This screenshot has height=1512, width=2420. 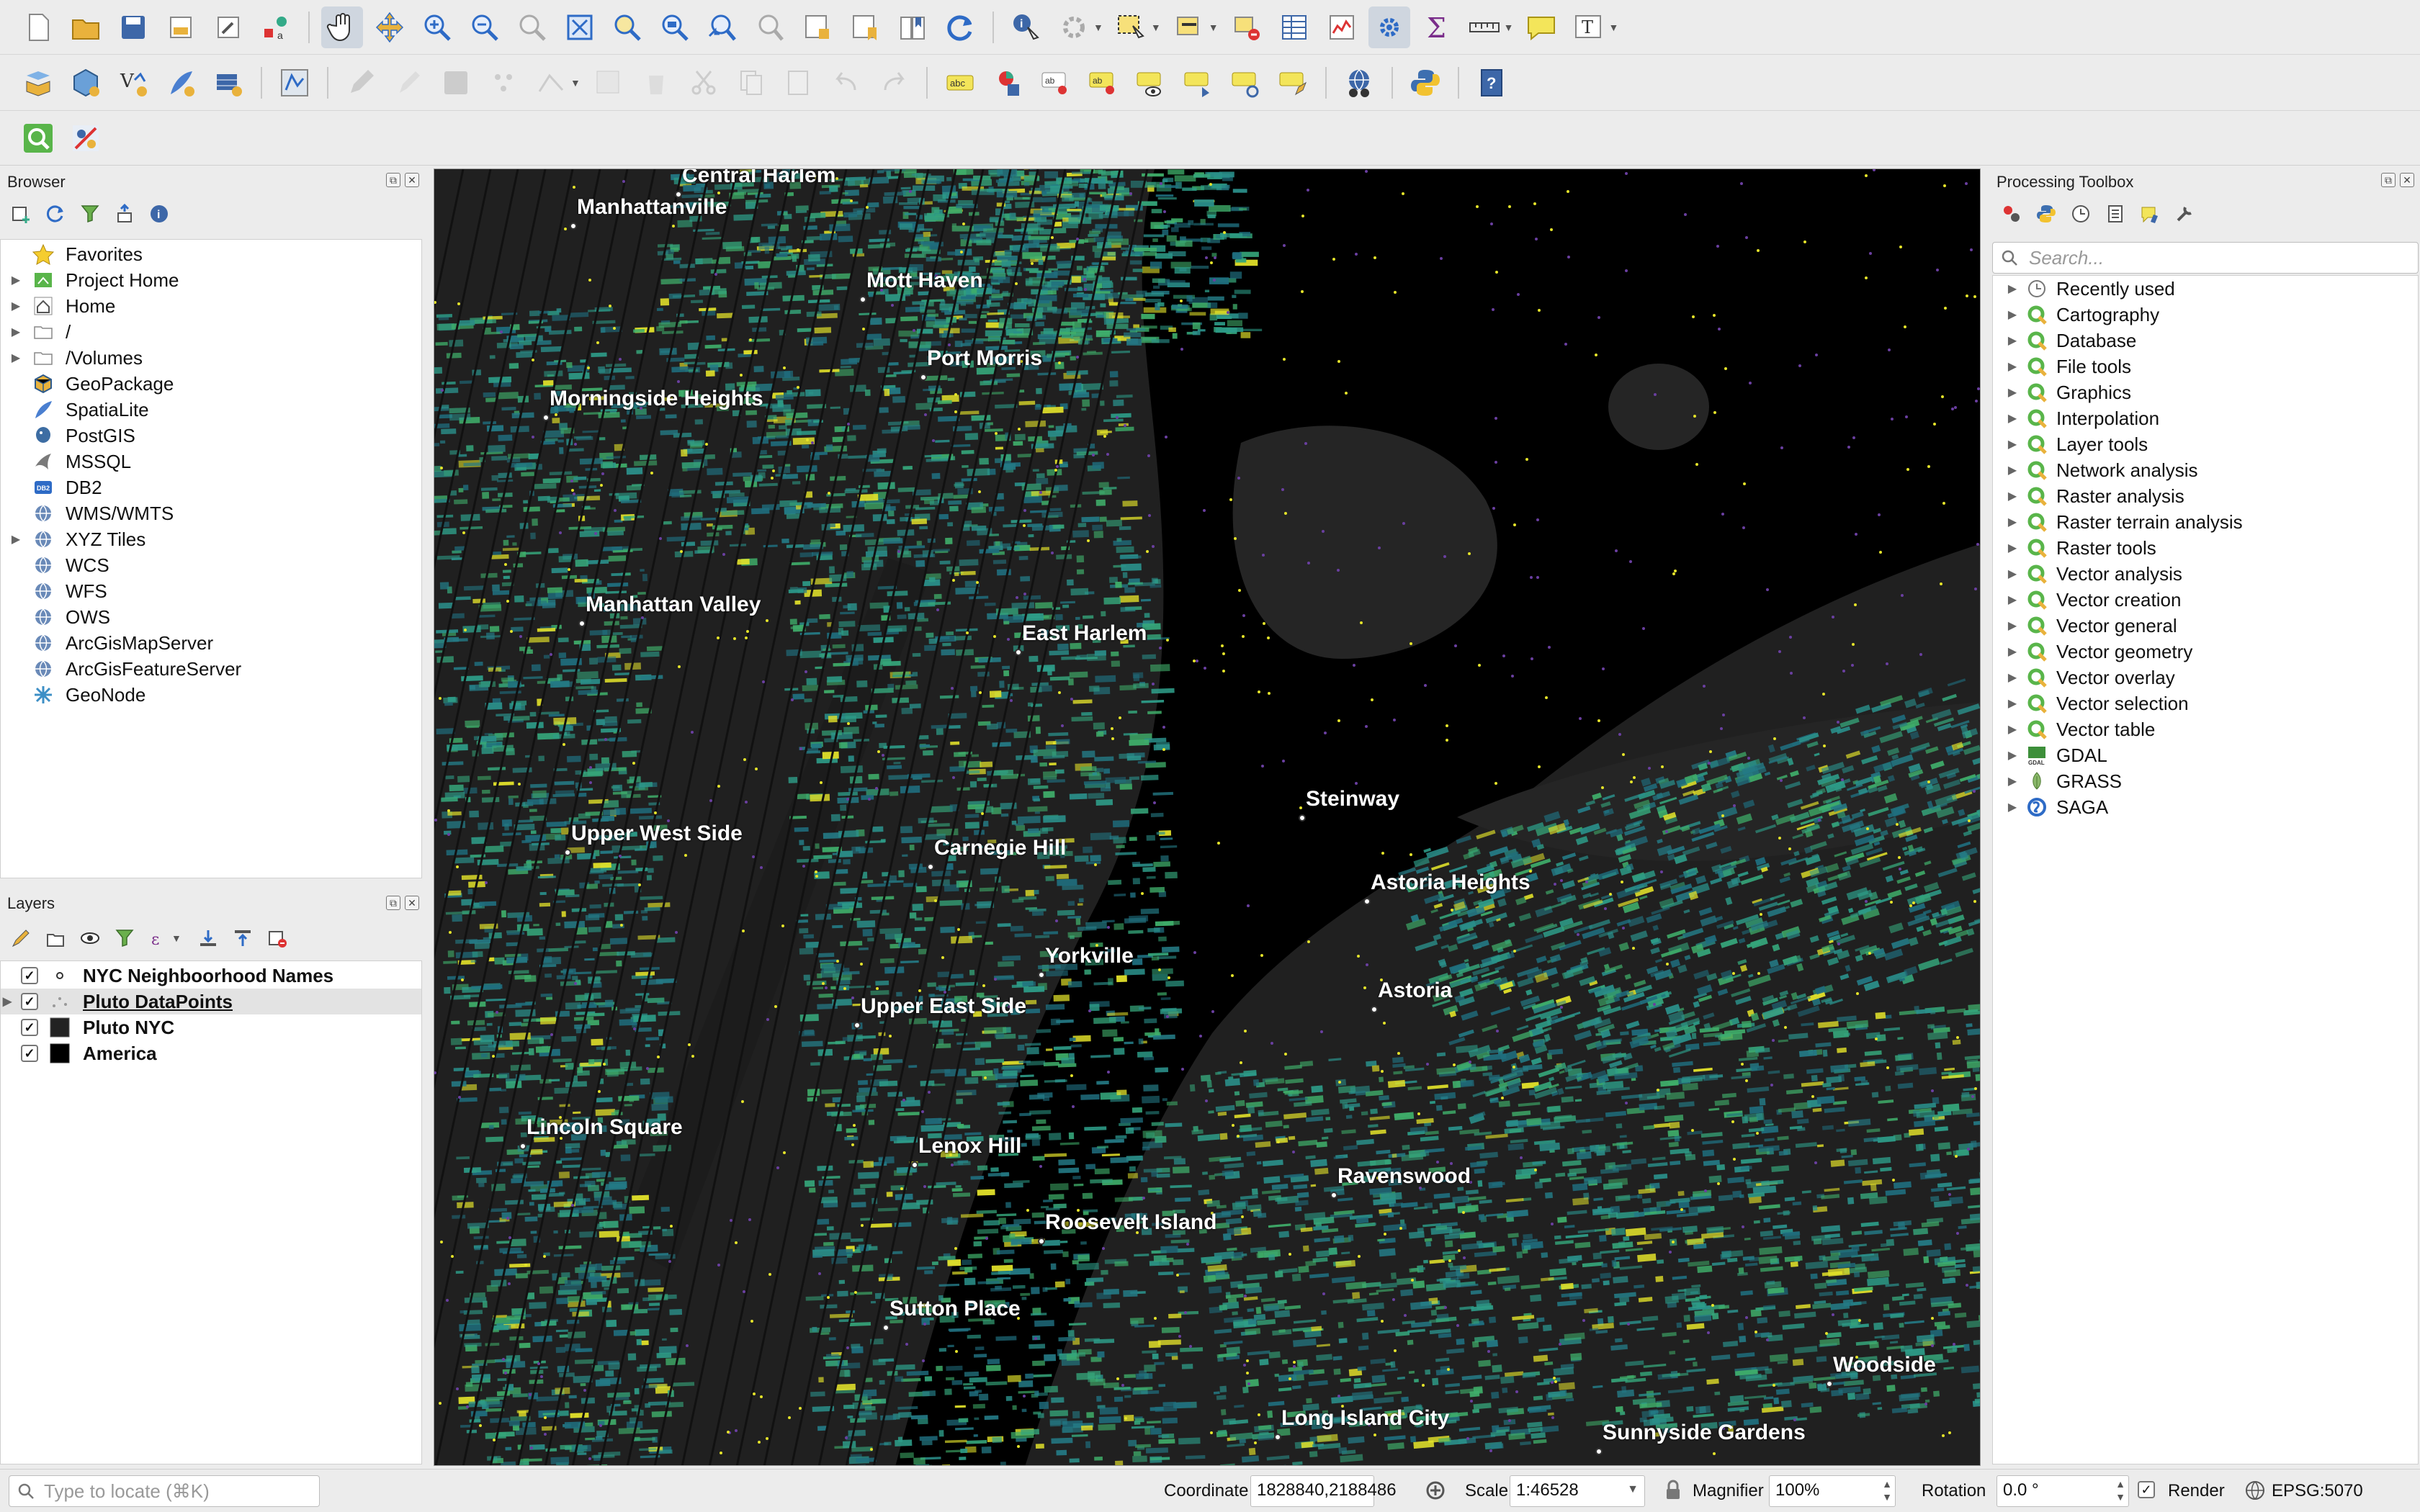 I want to click on render-checkbox: ✓, so click(x=2146, y=1489).